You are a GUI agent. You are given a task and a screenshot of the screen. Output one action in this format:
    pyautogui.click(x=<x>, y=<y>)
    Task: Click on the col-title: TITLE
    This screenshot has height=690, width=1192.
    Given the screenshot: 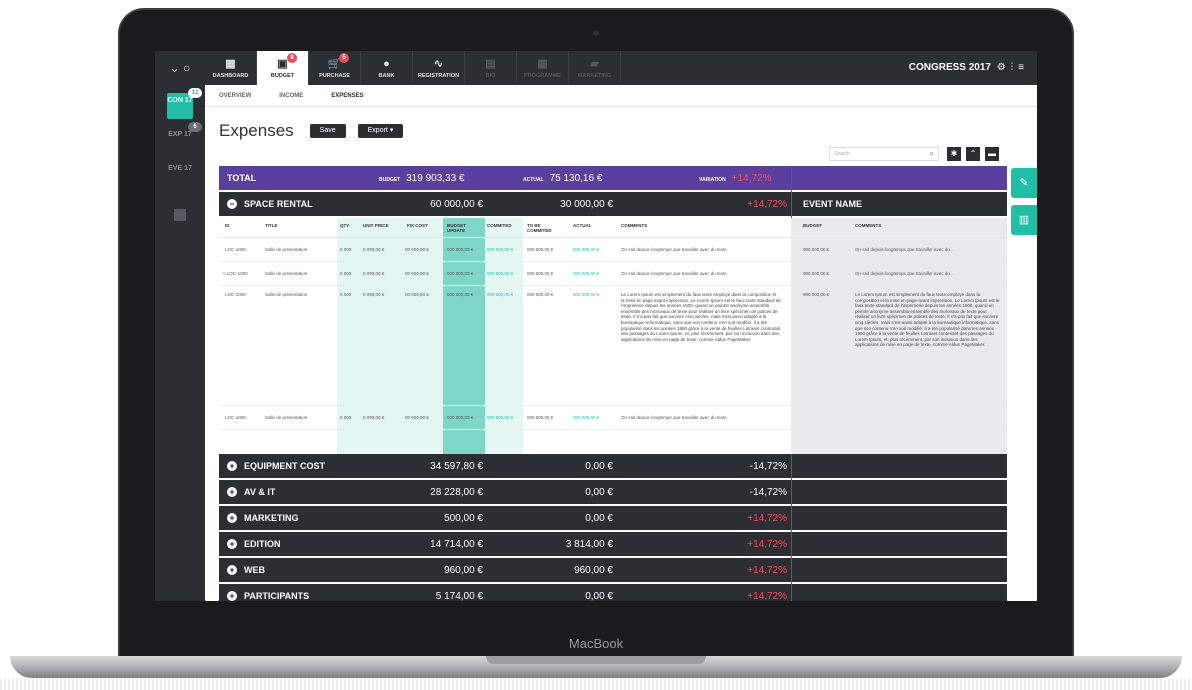 What is the action you would take?
    pyautogui.click(x=271, y=225)
    